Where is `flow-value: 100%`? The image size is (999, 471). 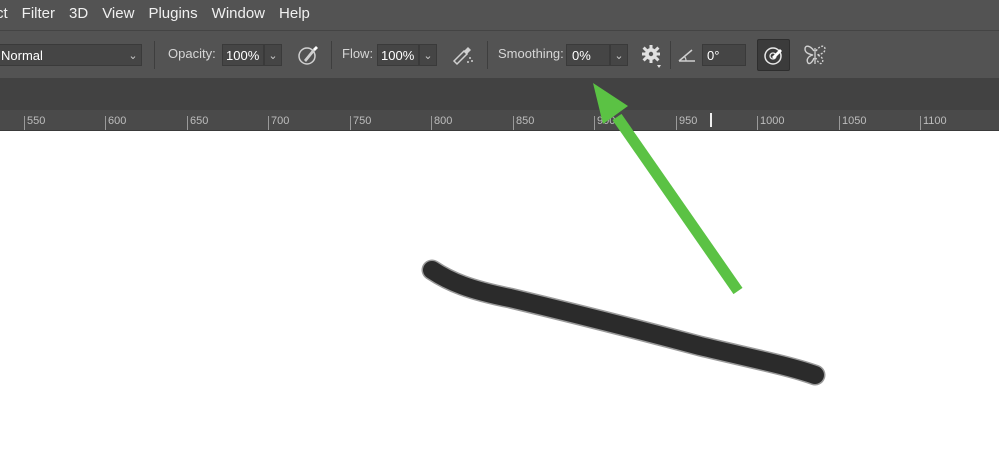
flow-value: 100% is located at coordinates (398, 55).